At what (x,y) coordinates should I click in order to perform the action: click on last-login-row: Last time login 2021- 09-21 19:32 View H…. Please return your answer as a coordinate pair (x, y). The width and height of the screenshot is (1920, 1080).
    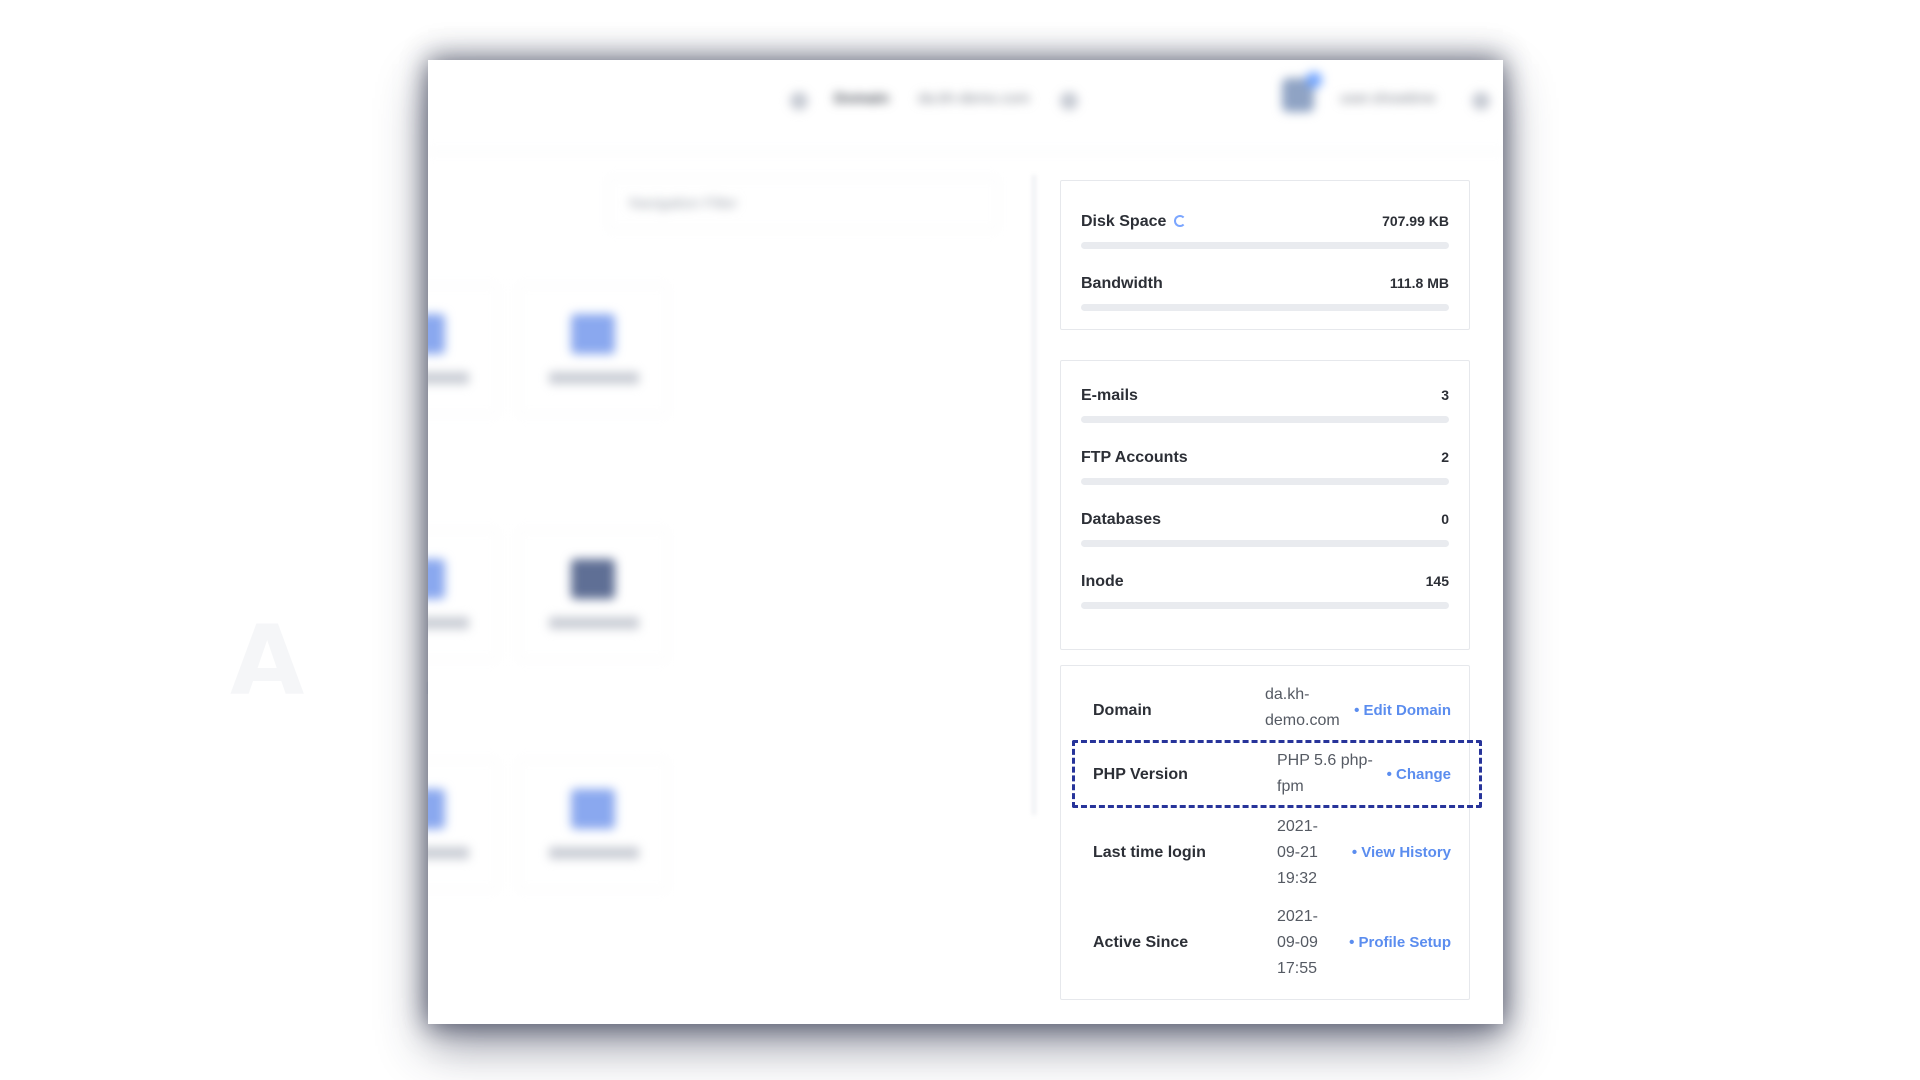
    Looking at the image, I should click on (1266, 854).